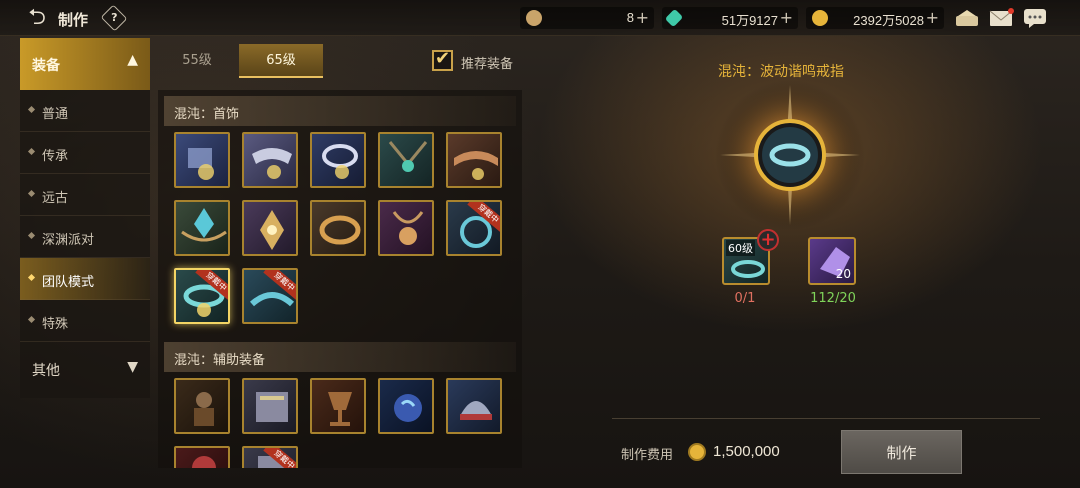 This screenshot has height=488, width=1080. Describe the element at coordinates (875, 18) in the screenshot. I see `resource-gold: 2392万5028 +` at that location.